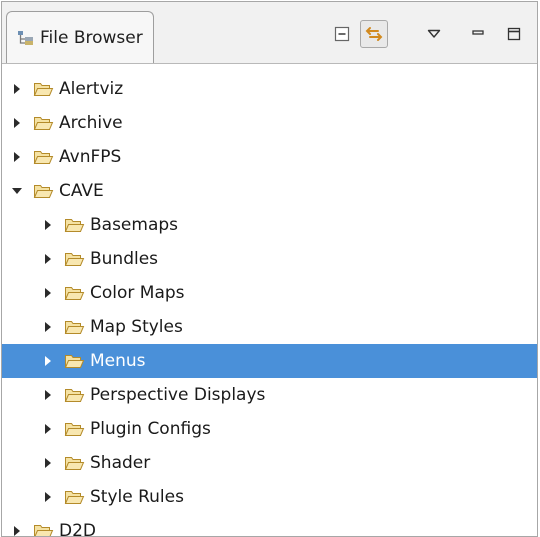 This screenshot has width=540, height=537. Describe the element at coordinates (269, 463) in the screenshot. I see `tree-item: Shader` at that location.